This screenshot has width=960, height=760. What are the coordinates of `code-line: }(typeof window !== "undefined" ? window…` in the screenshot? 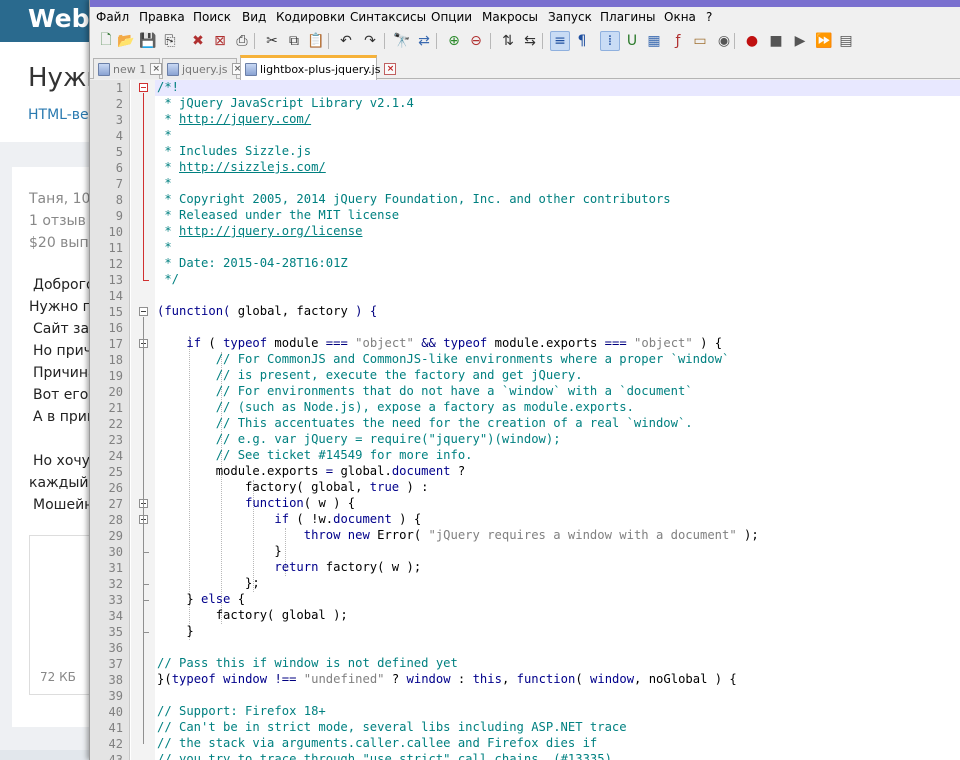 It's located at (447, 680).